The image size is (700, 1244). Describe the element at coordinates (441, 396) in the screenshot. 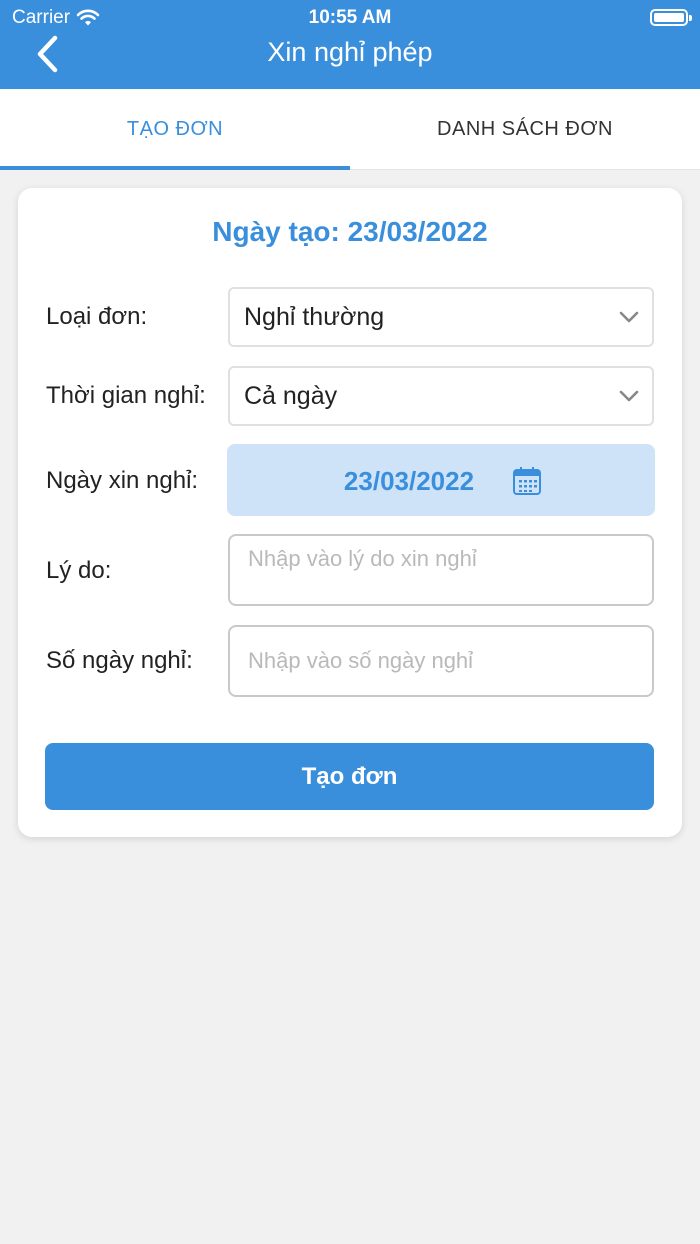

I see `leave-time-select: Cả ngày` at that location.